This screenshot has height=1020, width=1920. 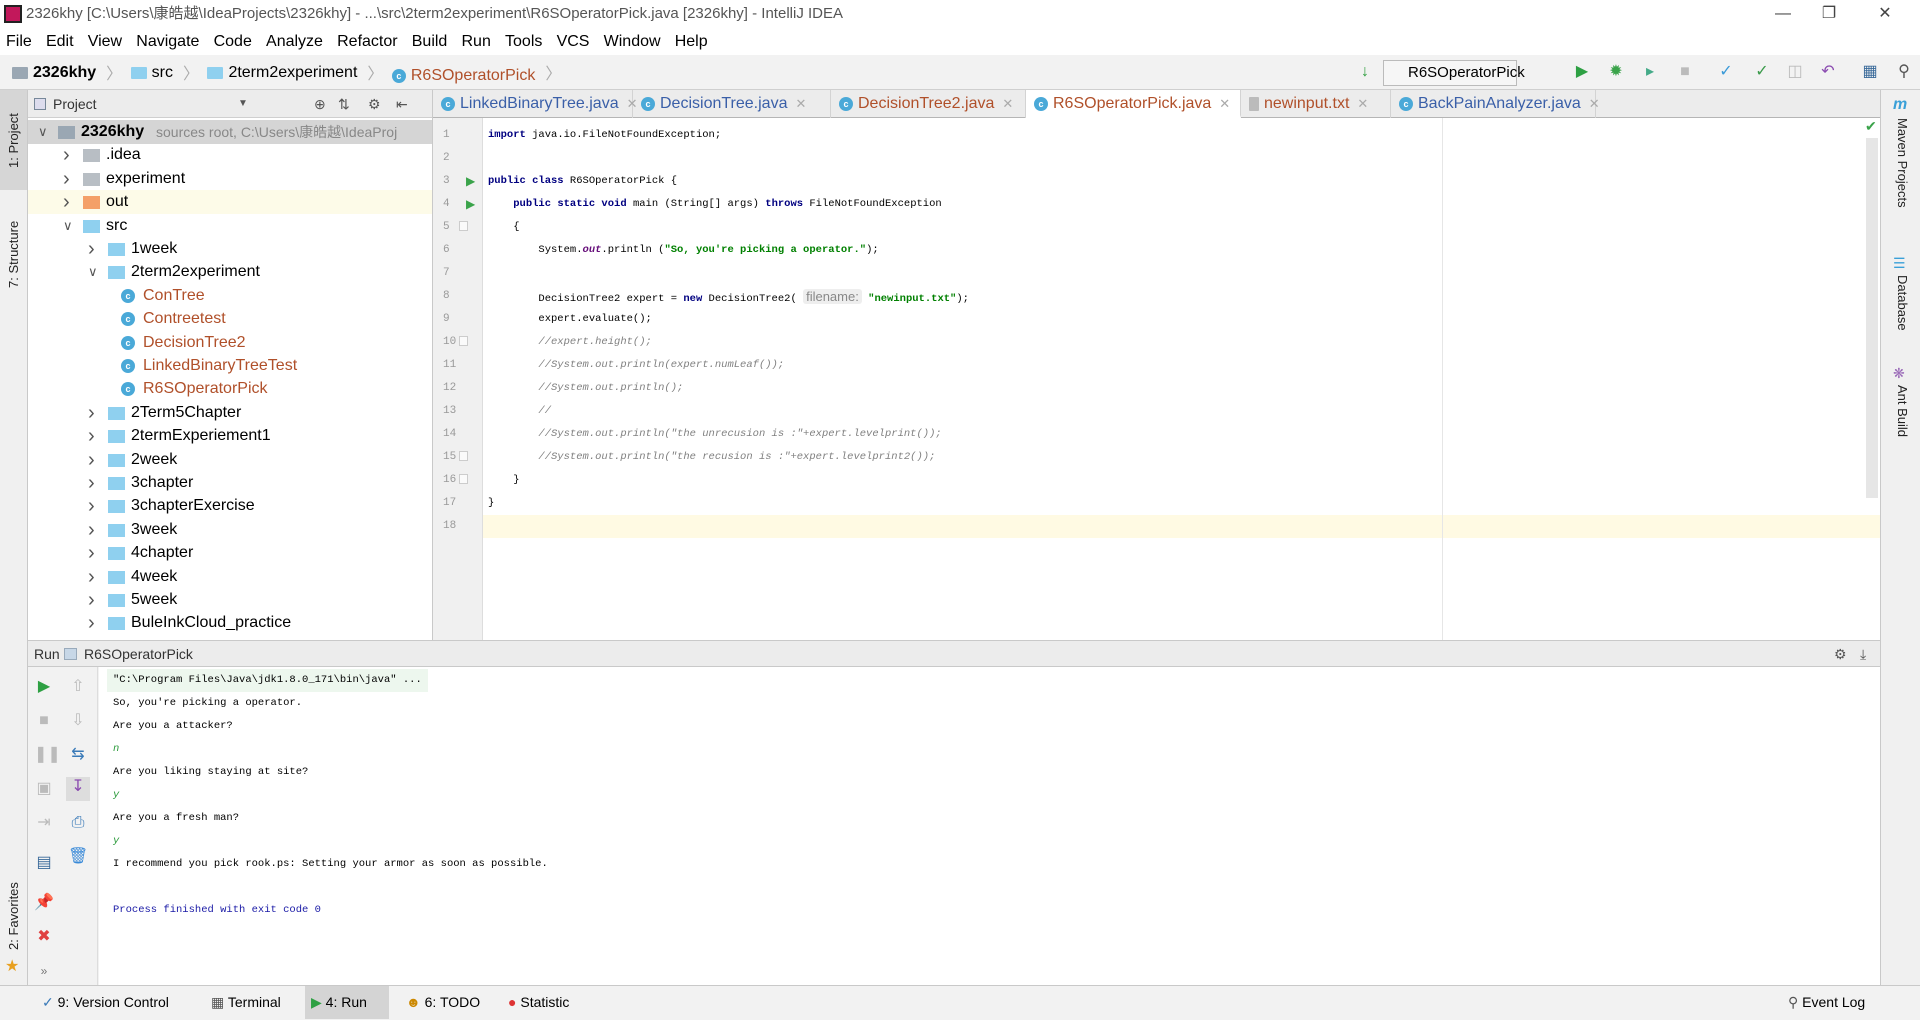 I want to click on run-config-tab: R6SOperatorPick, so click(x=138, y=654).